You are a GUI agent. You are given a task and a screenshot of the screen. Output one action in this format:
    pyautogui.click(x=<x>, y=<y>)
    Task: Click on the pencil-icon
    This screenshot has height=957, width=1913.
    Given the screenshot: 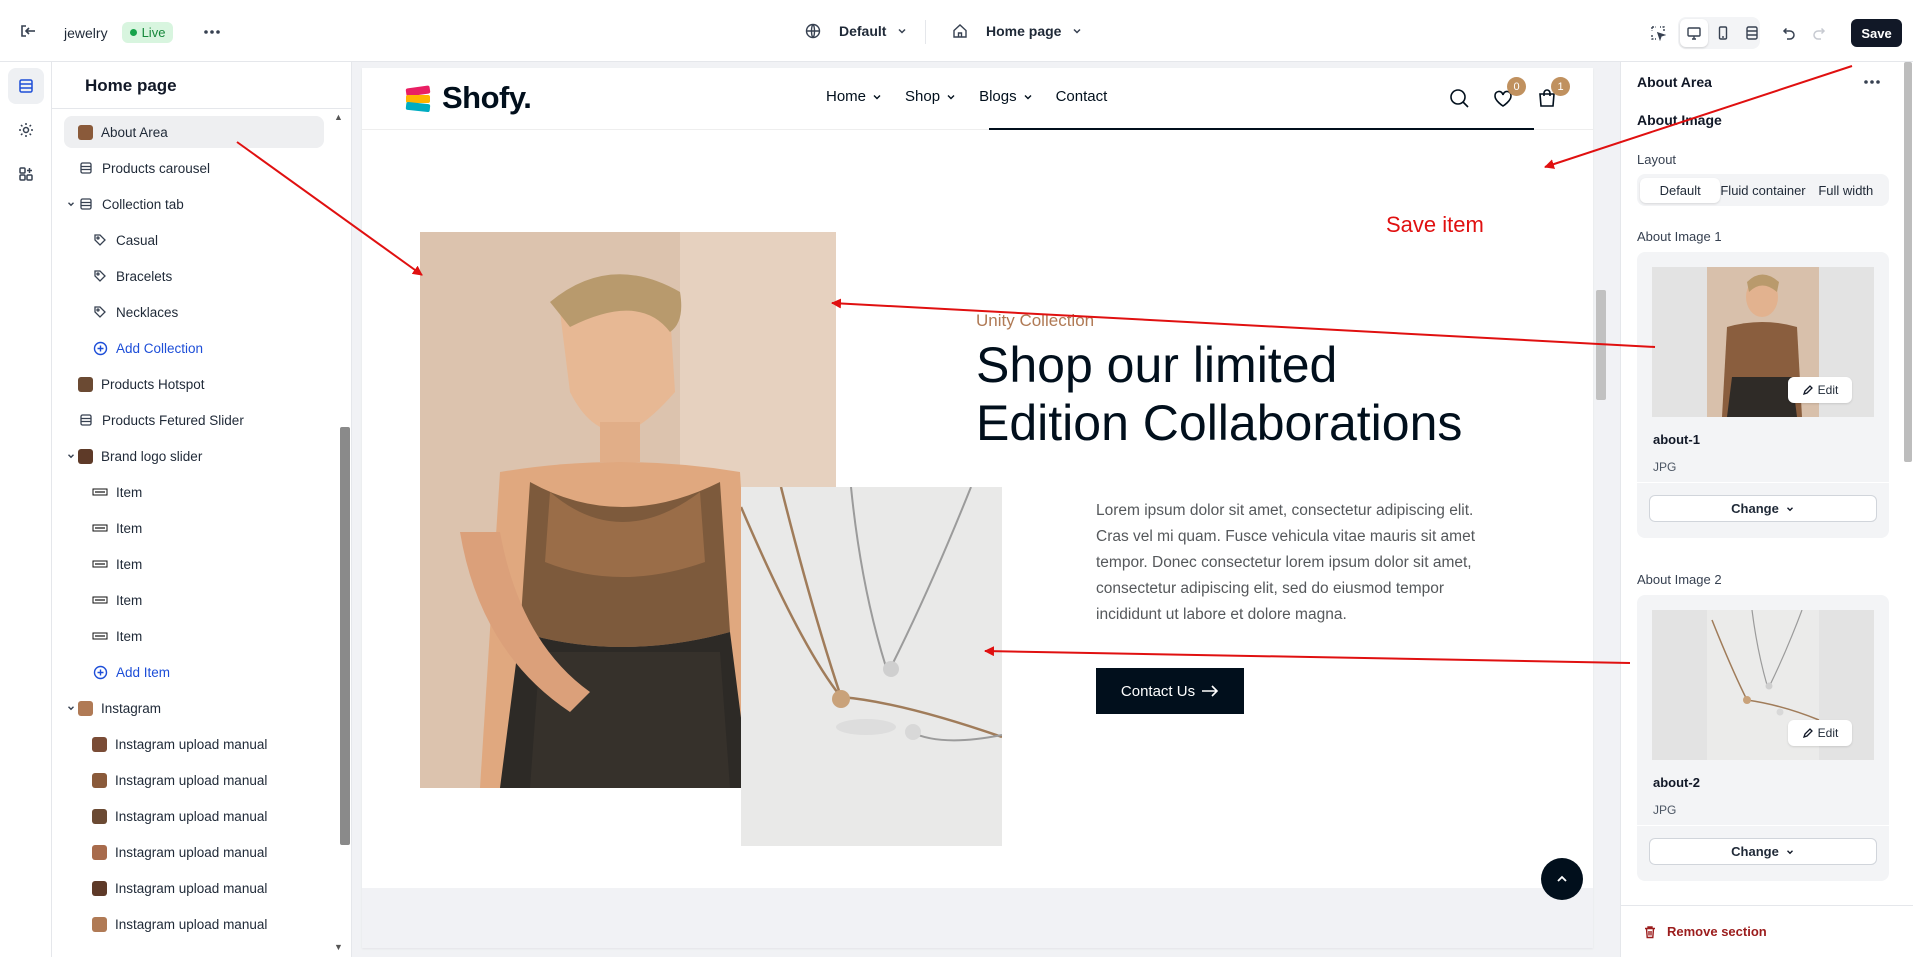 What is the action you would take?
    pyautogui.click(x=1807, y=733)
    